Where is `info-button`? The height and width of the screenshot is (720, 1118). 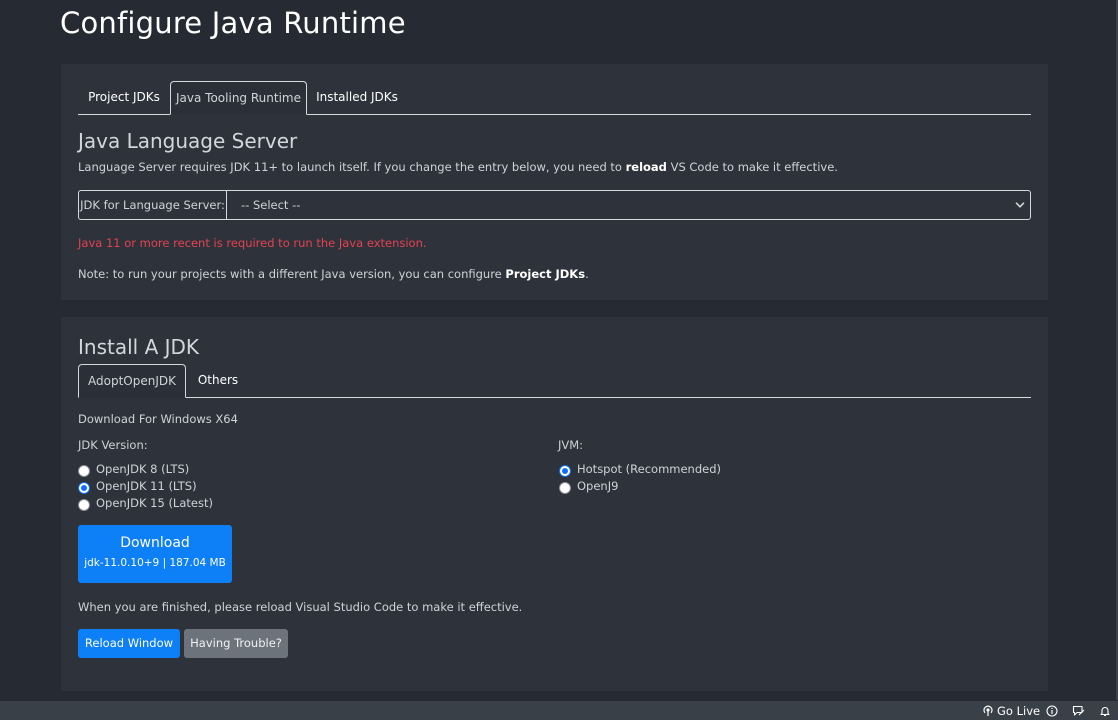 info-button is located at coordinates (1052, 711).